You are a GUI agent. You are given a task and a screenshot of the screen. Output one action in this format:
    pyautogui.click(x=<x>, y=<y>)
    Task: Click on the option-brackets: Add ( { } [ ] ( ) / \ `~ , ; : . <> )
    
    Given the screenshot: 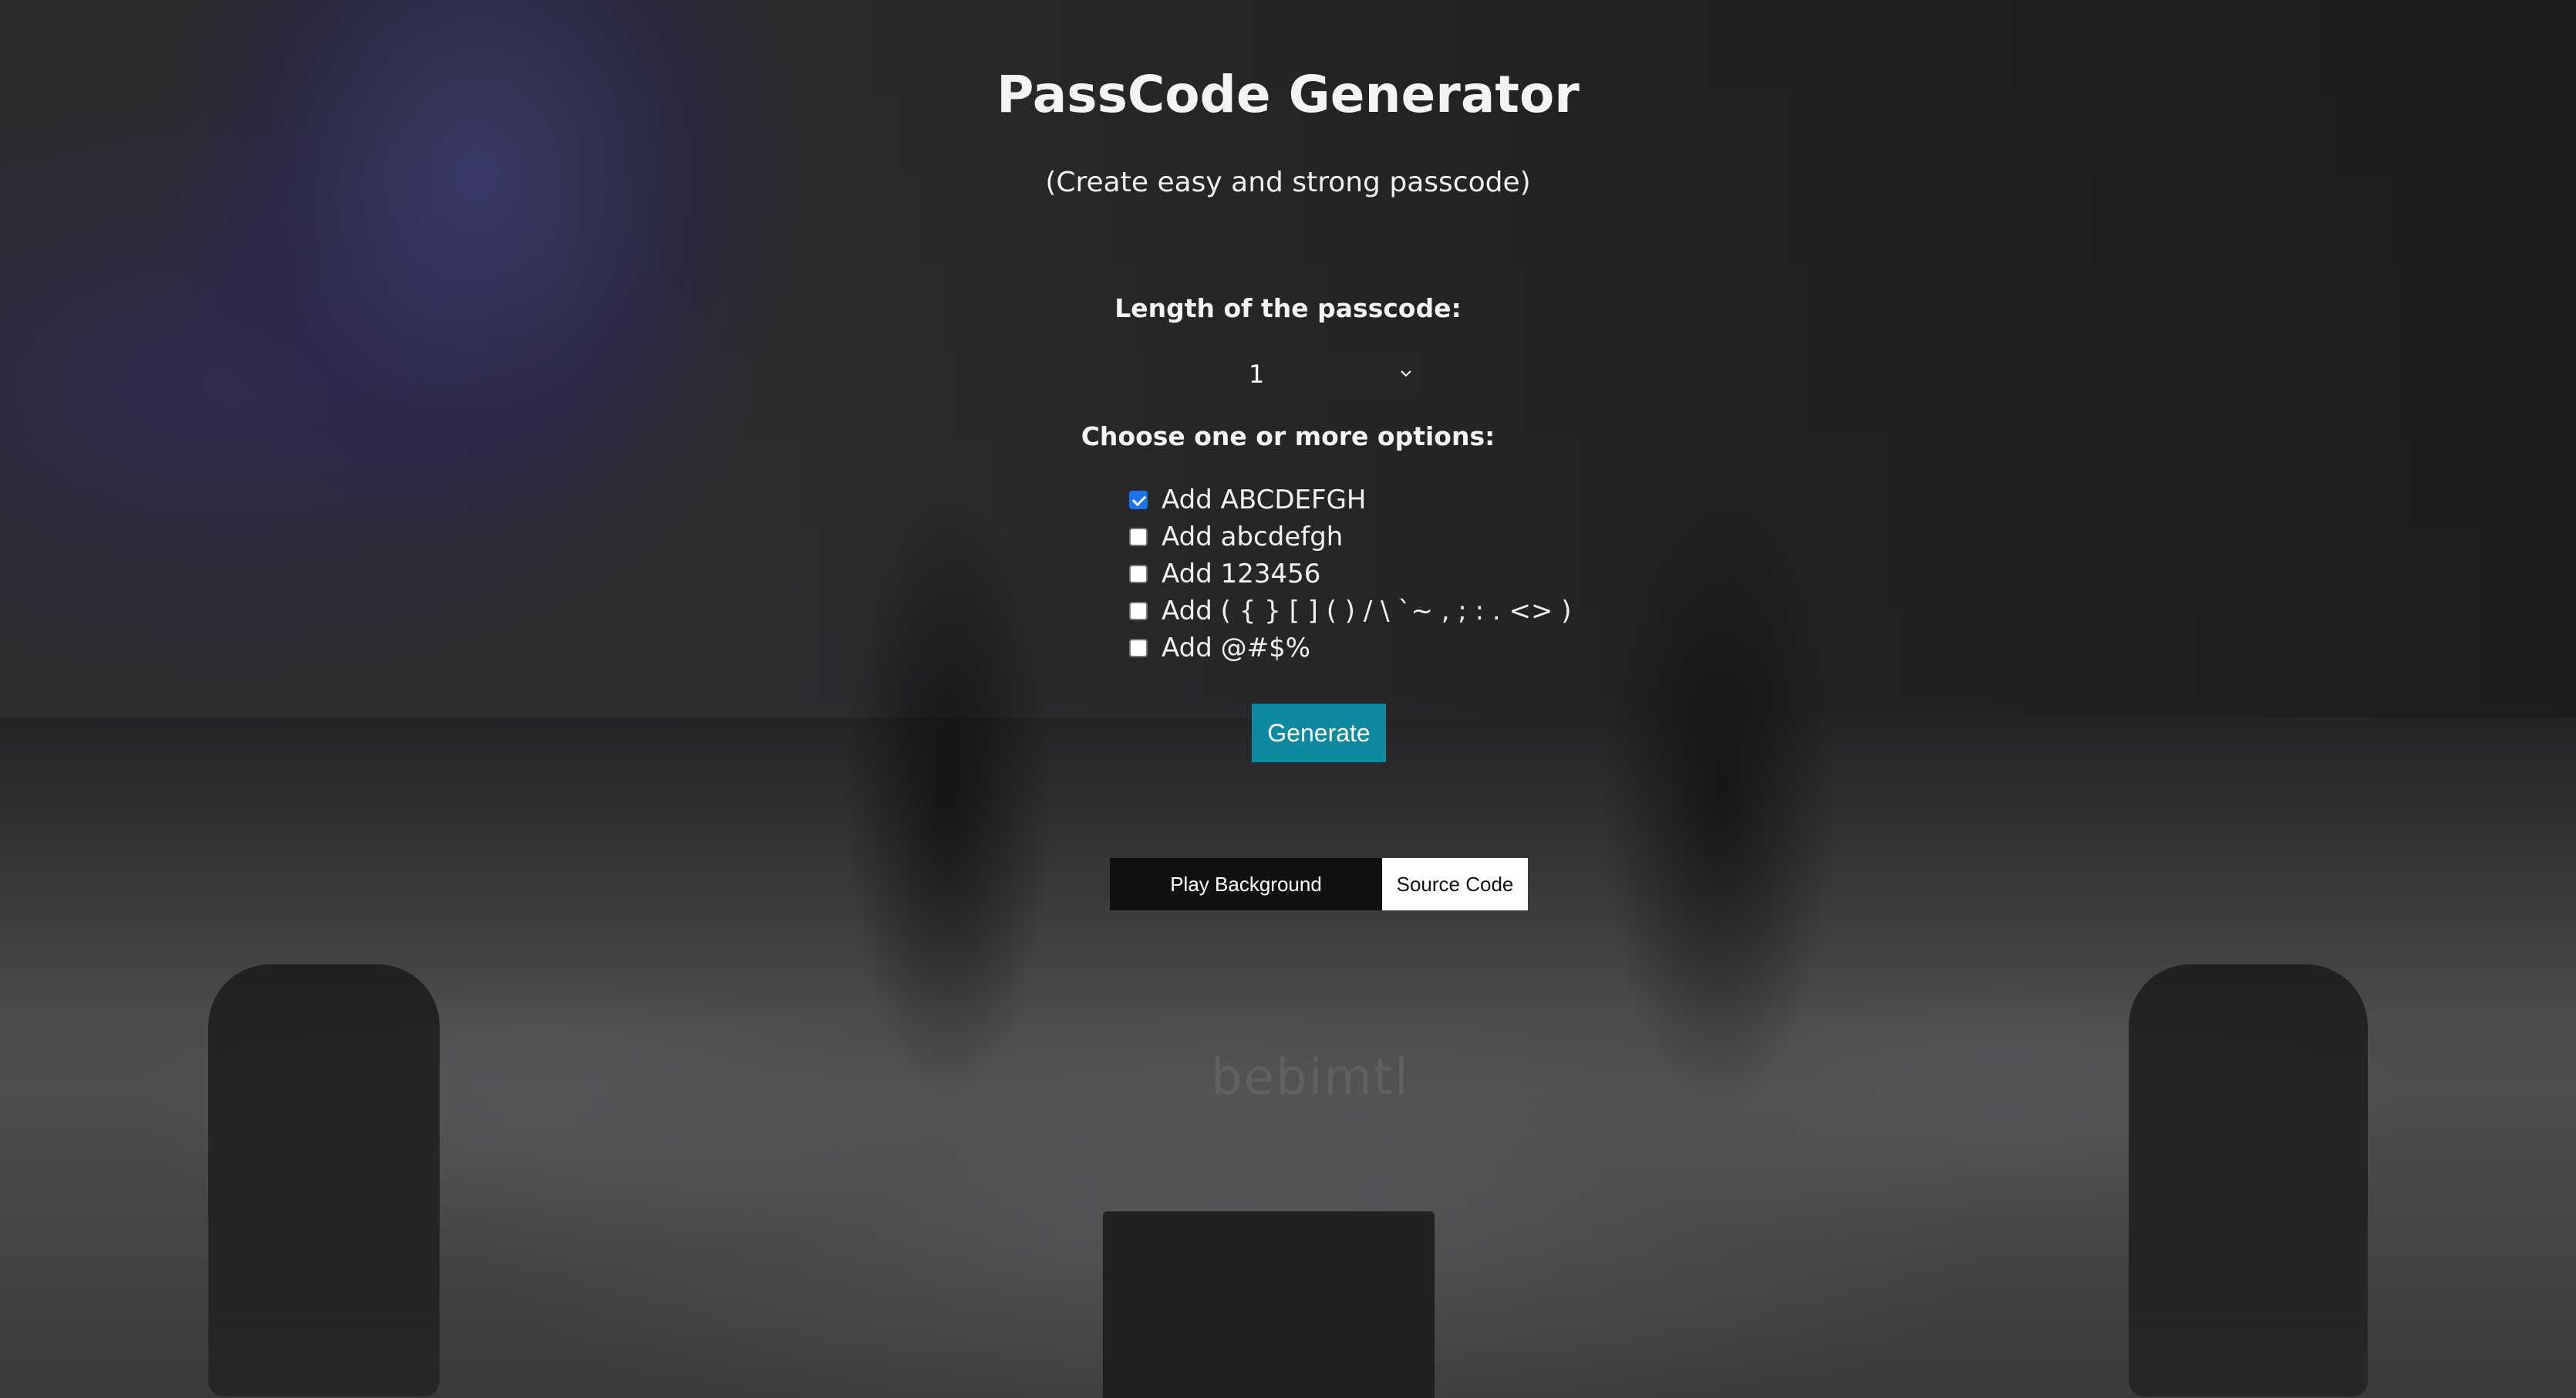 What is the action you would take?
    pyautogui.click(x=1350, y=611)
    